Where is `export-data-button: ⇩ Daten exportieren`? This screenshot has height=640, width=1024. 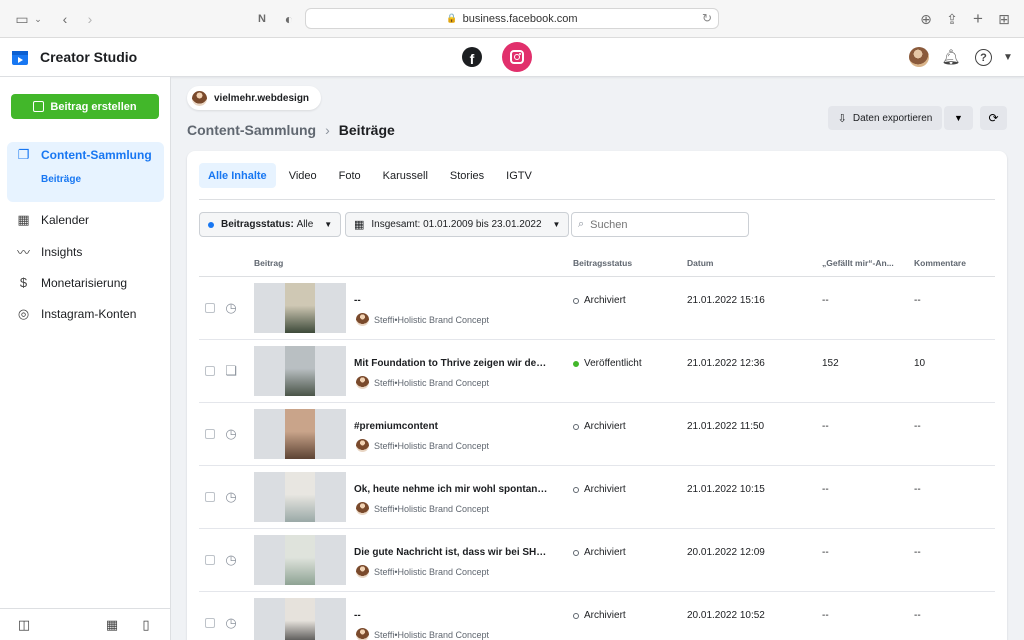 export-data-button: ⇩ Daten exportieren is located at coordinates (885, 118).